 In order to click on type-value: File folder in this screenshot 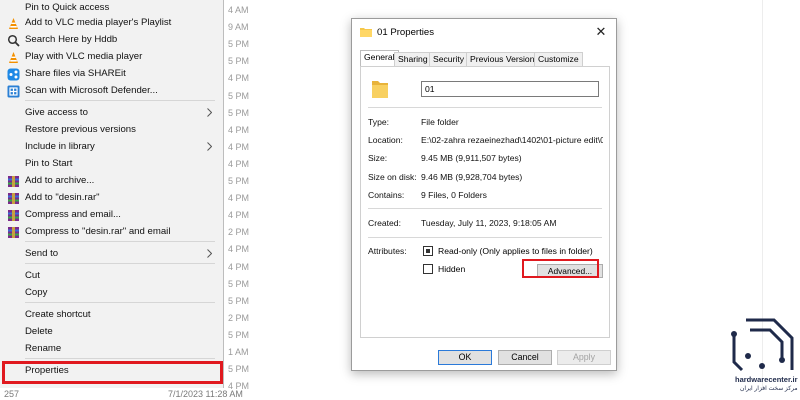, I will do `click(440, 122)`.